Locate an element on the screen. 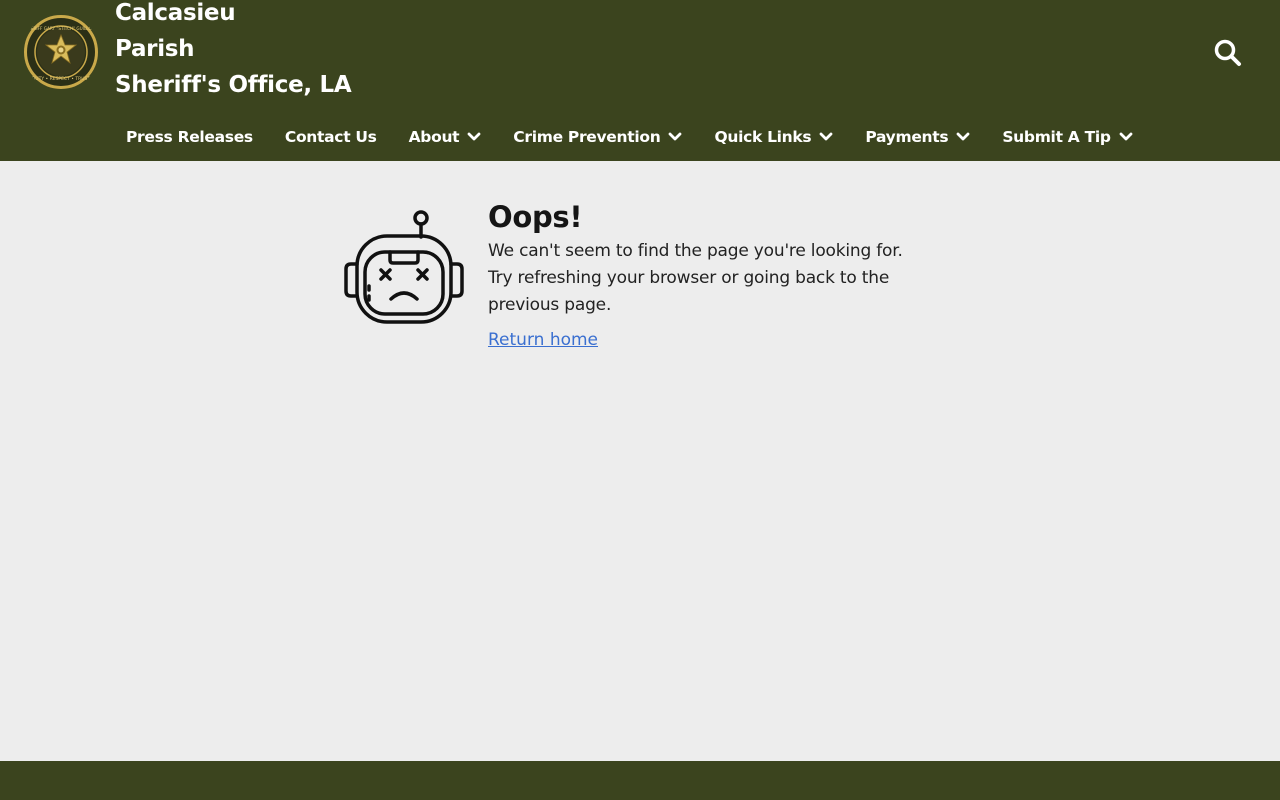 The width and height of the screenshot is (1280, 800). nav-item-submit-a-tip: Submit A Tip is located at coordinates (1067, 137).